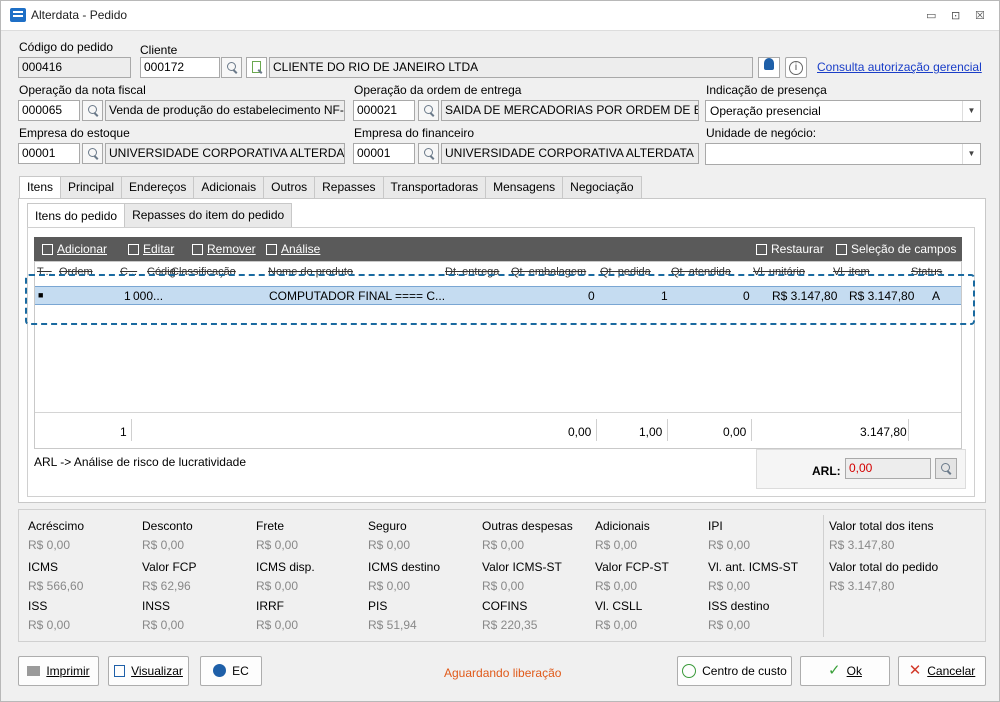 Image resolution: width=1000 pixels, height=702 pixels. What do you see at coordinates (616, 545) in the screenshot?
I see `adicionais-value: R$ 0,00` at bounding box center [616, 545].